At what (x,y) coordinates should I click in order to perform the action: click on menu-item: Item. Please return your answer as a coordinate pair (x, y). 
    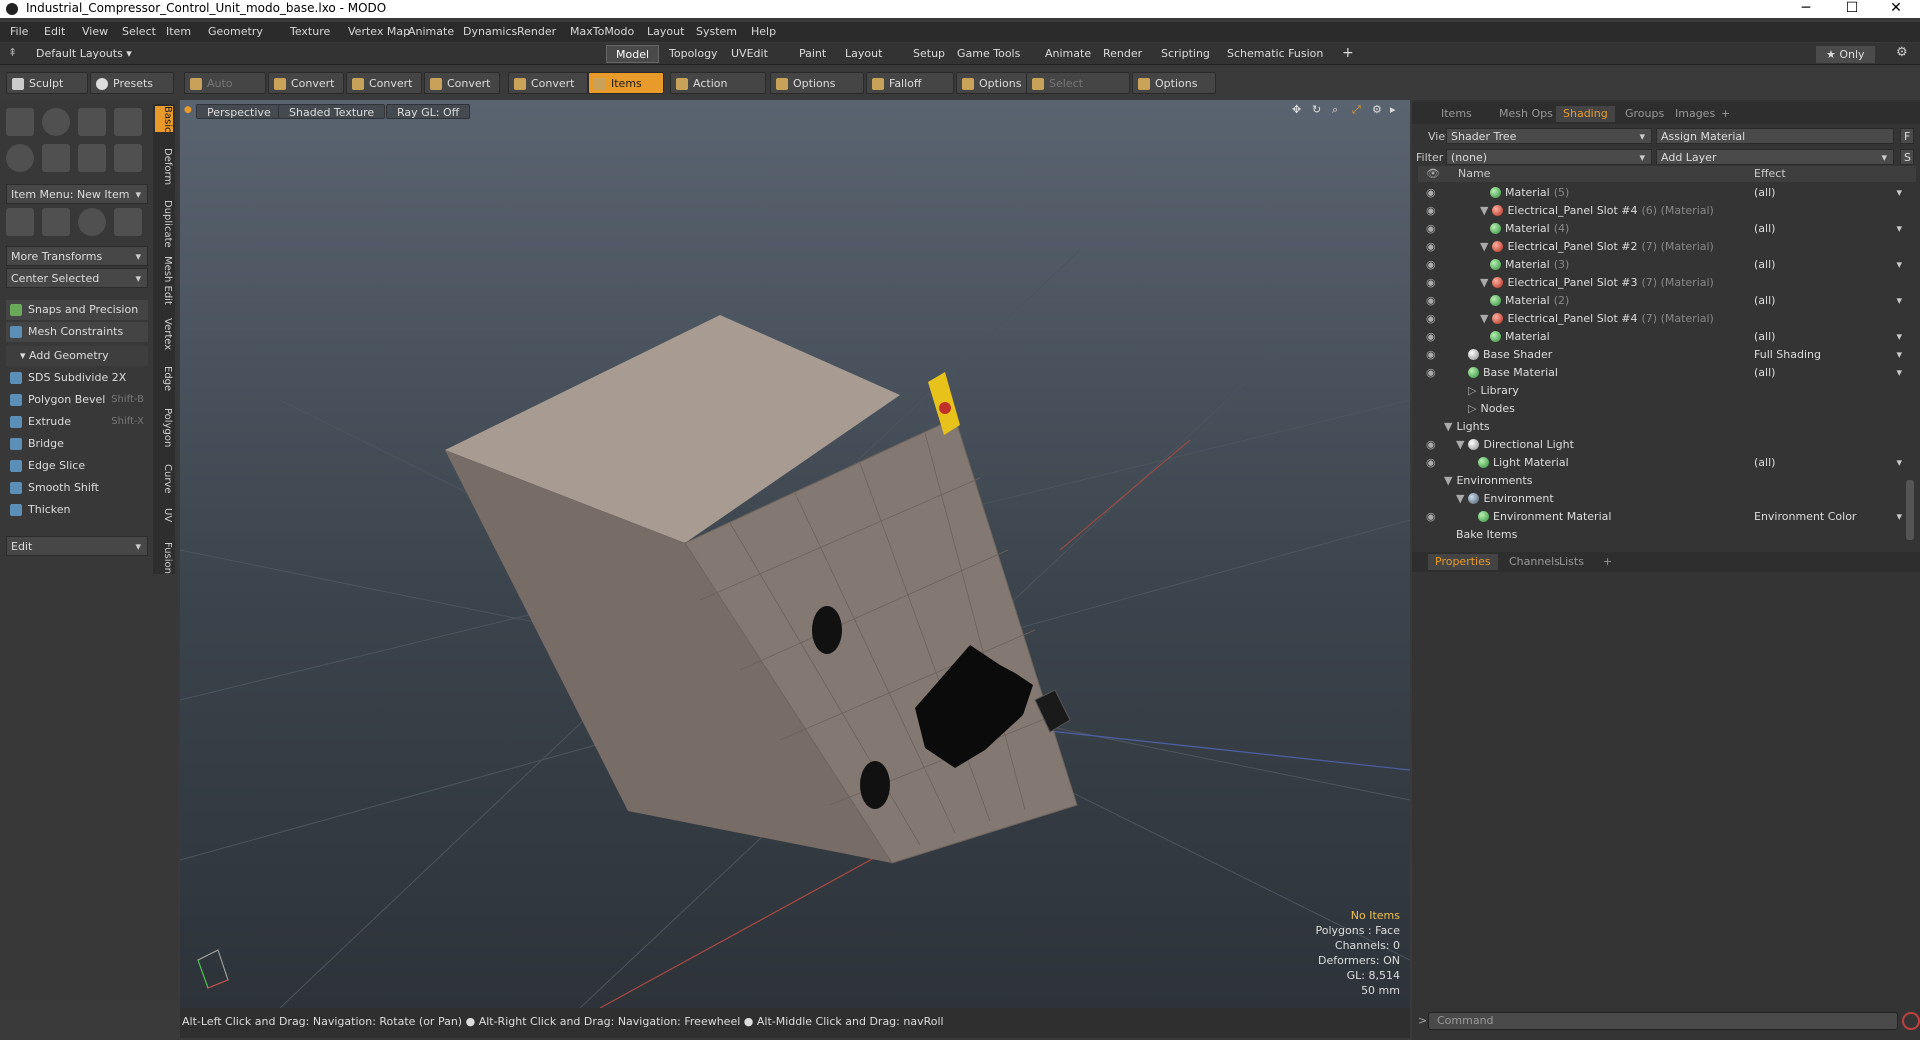
    Looking at the image, I should click on (178, 31).